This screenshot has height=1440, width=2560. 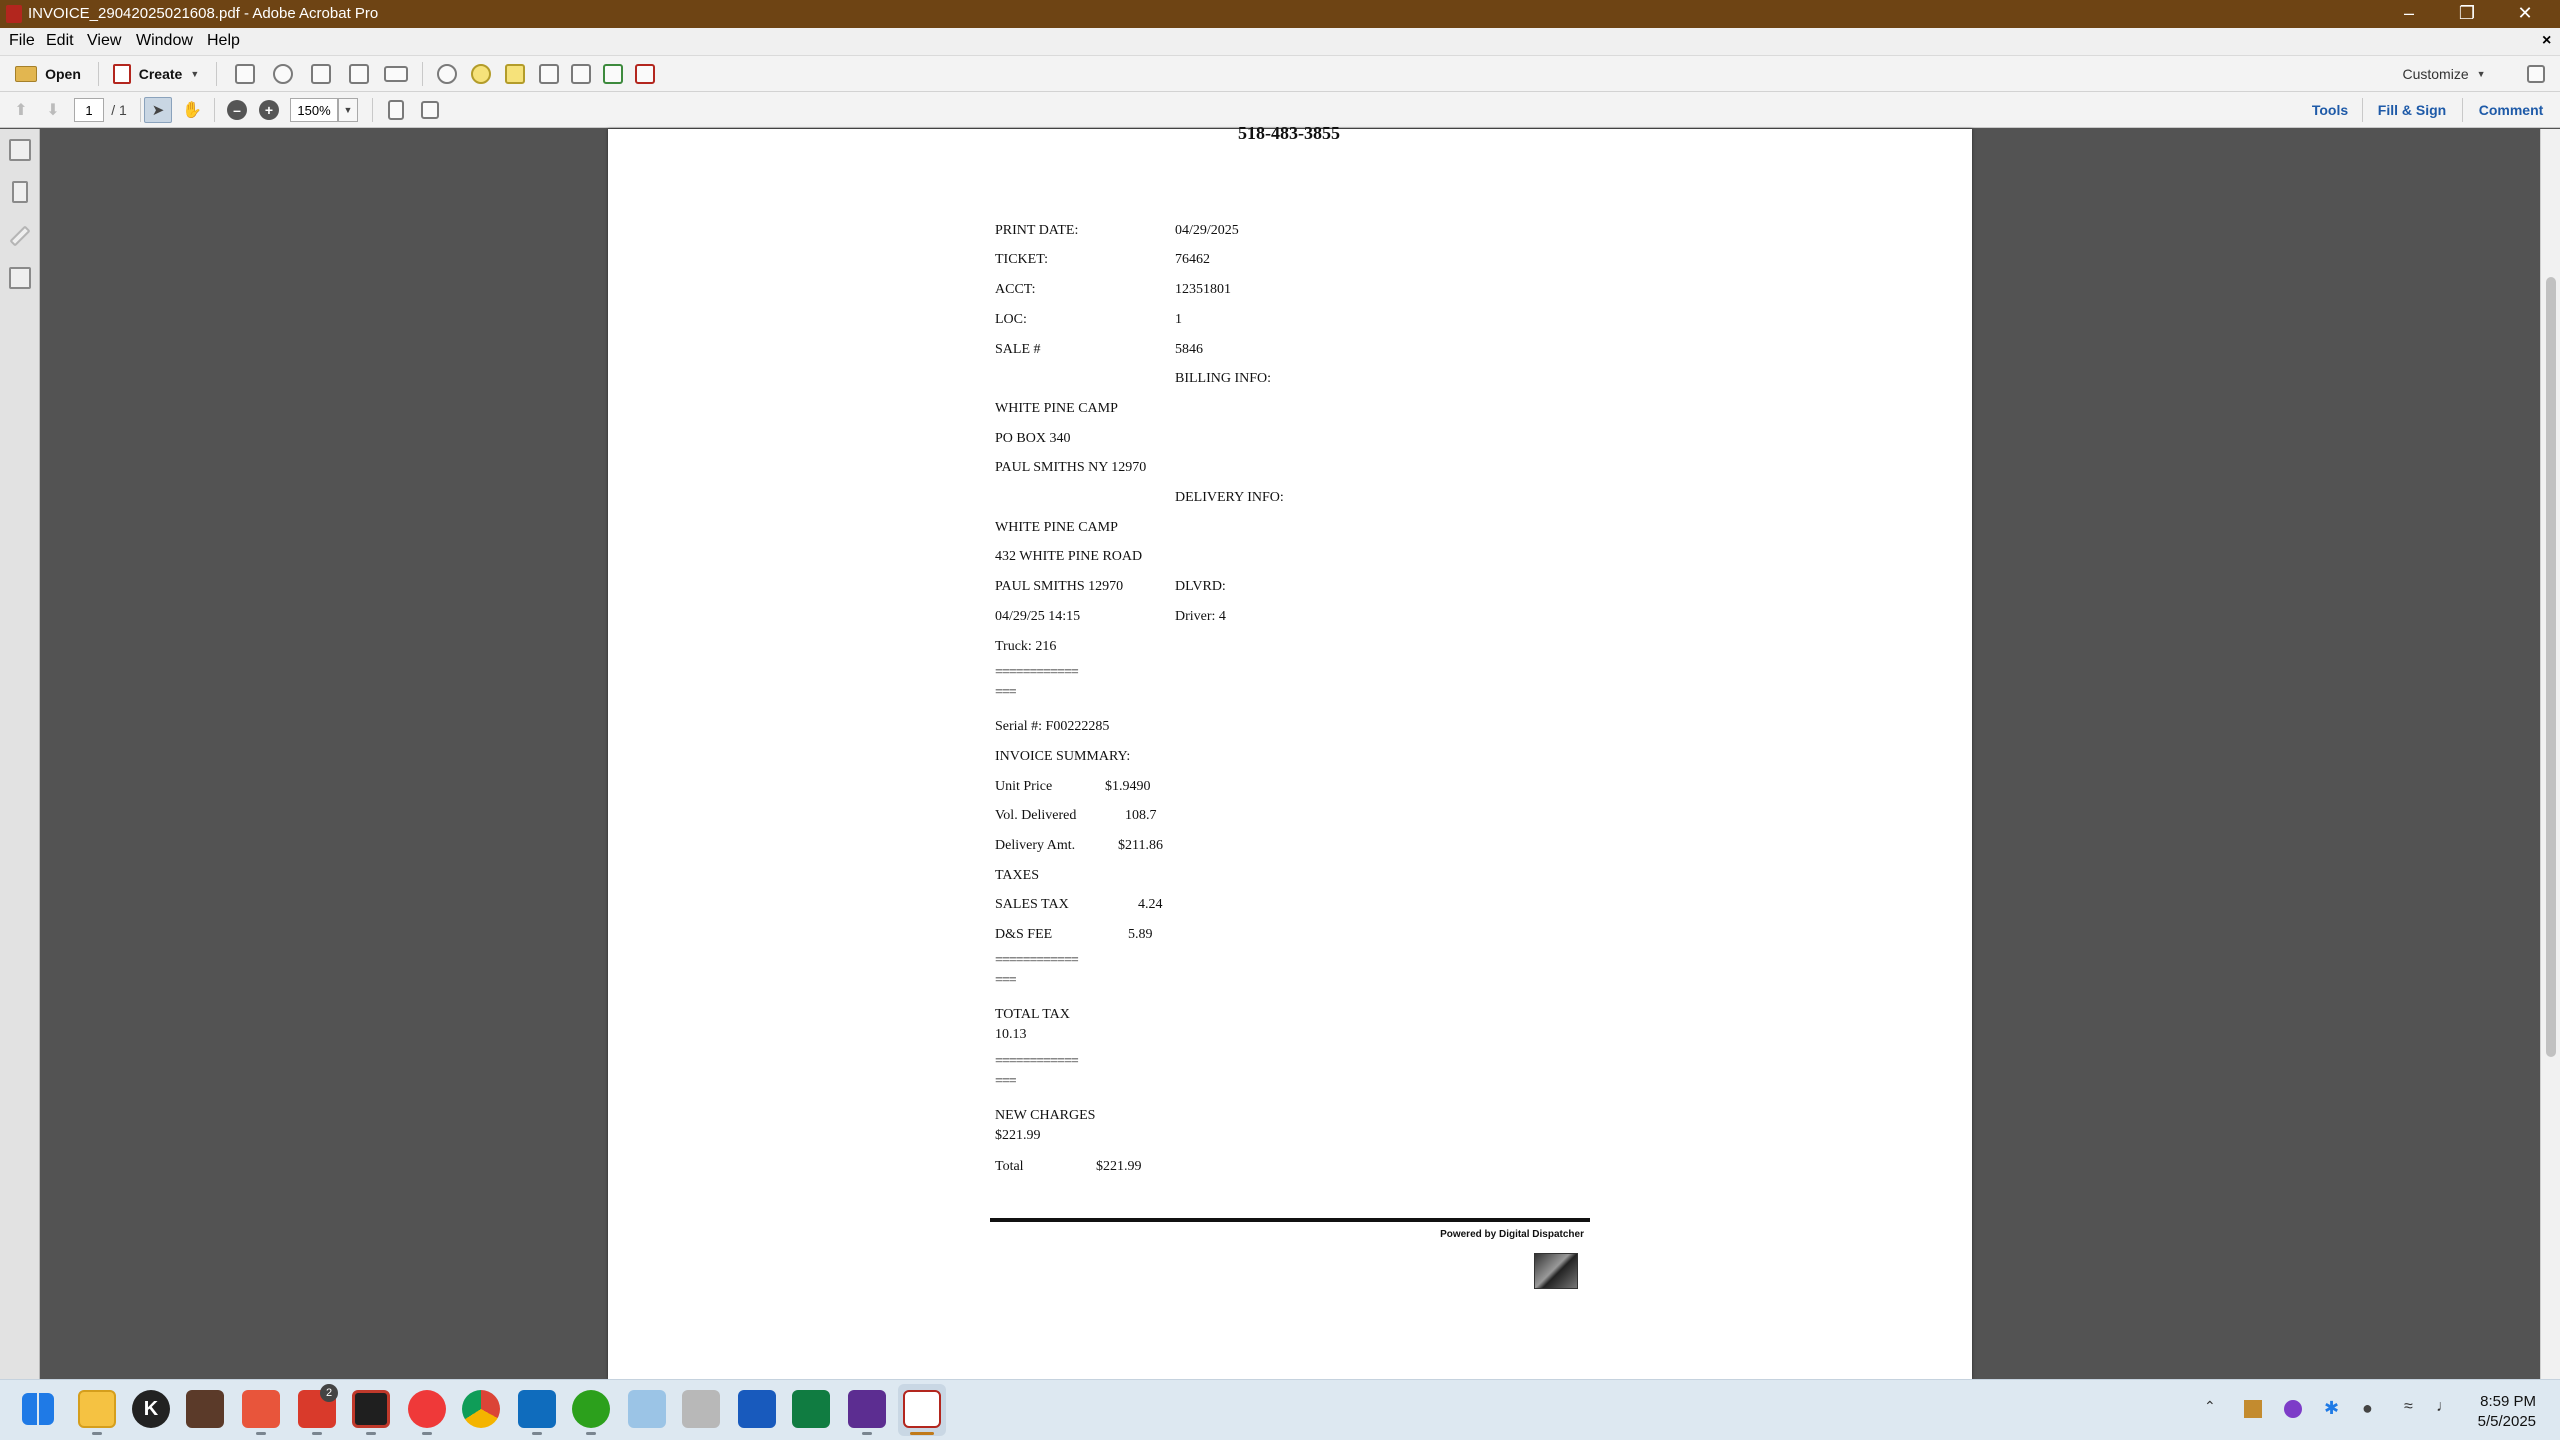 What do you see at coordinates (158, 110) in the screenshot?
I see `select-tool-button: ➤` at bounding box center [158, 110].